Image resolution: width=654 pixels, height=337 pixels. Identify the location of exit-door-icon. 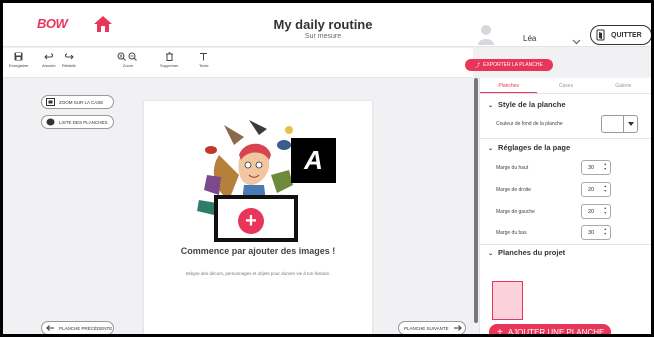
(600, 35).